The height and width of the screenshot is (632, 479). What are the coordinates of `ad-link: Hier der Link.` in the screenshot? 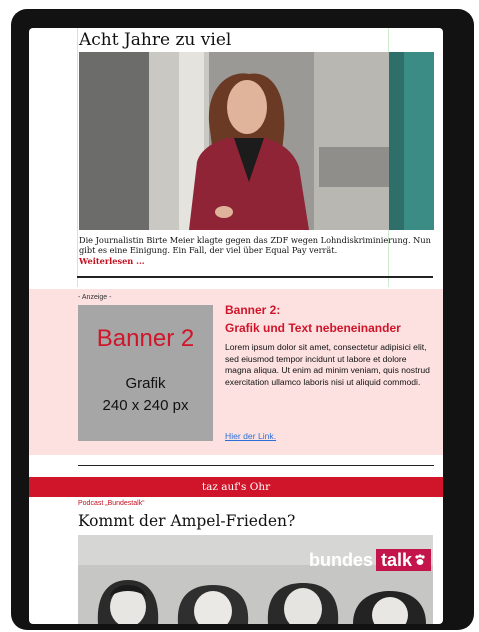 It's located at (250, 436).